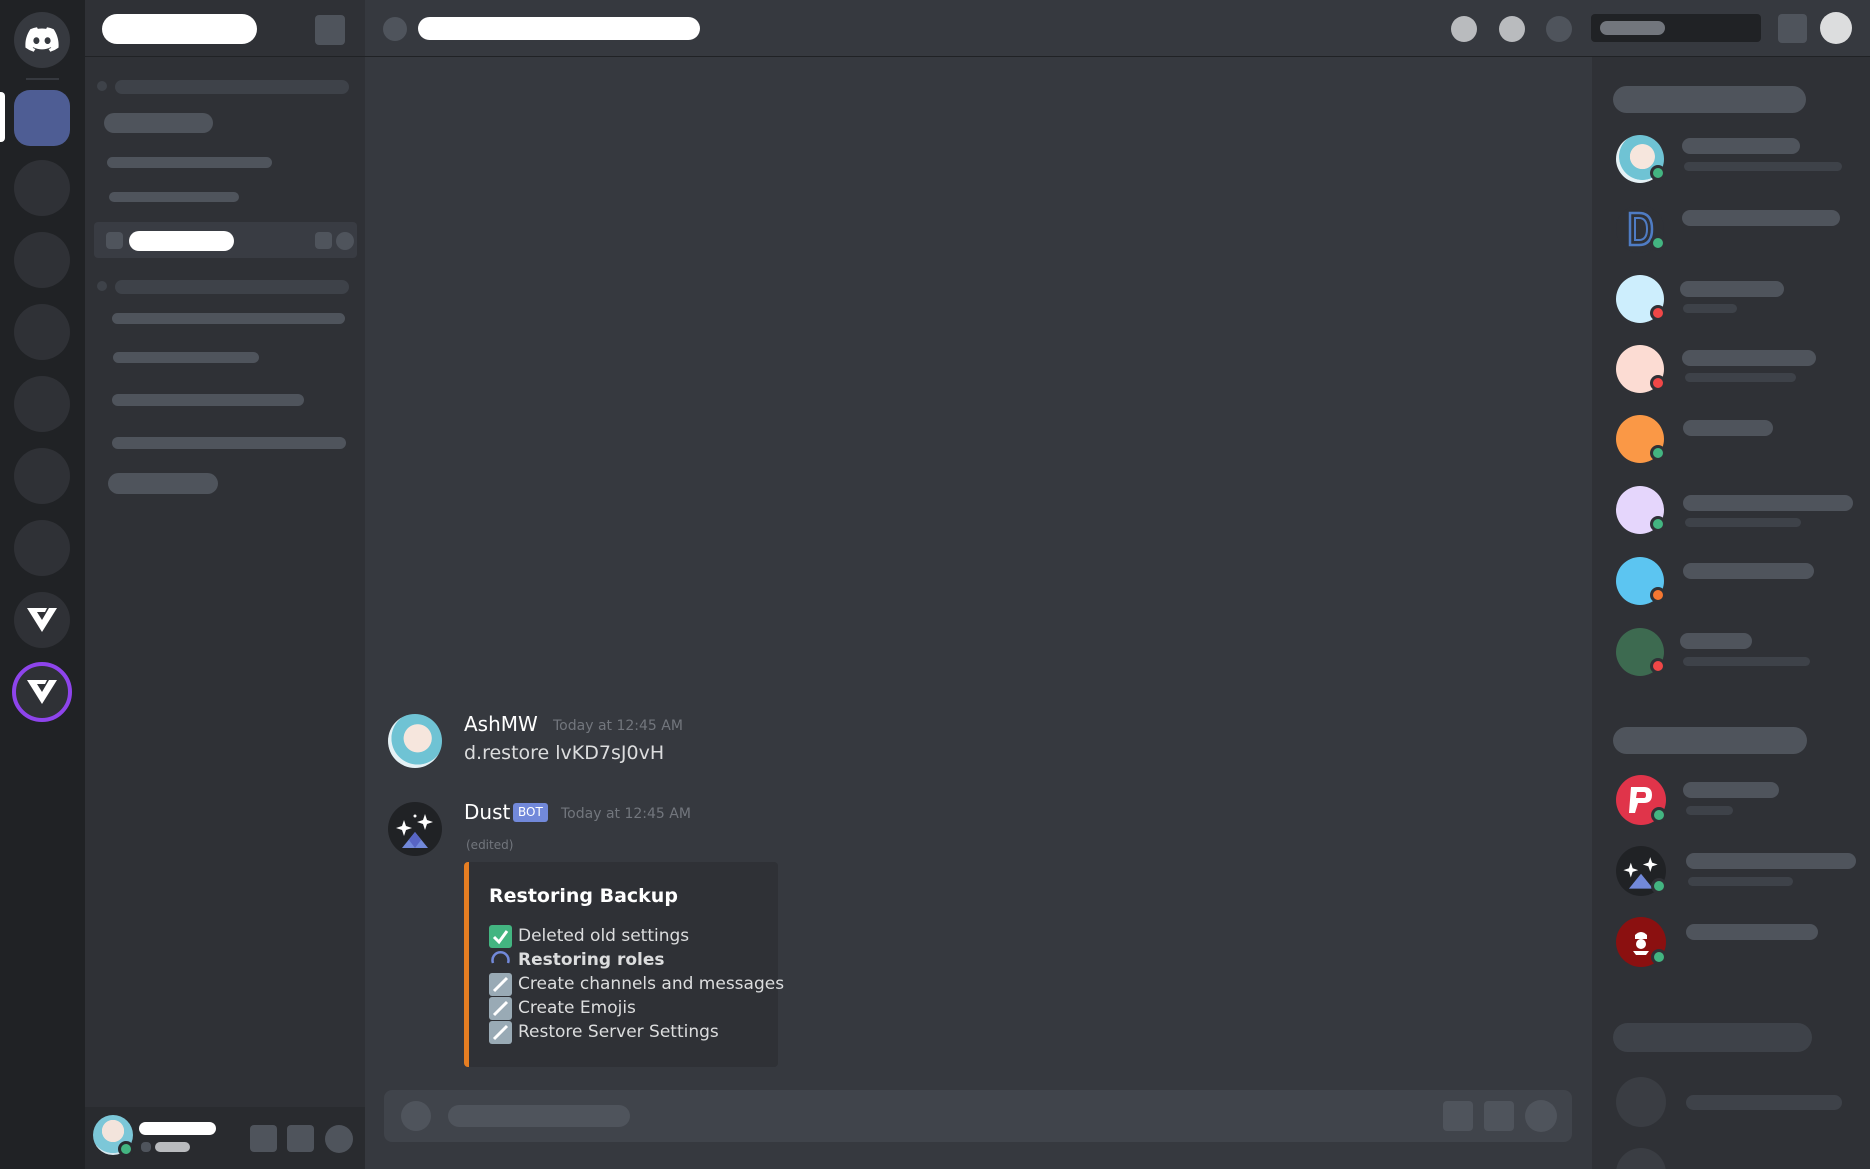  What do you see at coordinates (978, 1116) in the screenshot?
I see `message-composer` at bounding box center [978, 1116].